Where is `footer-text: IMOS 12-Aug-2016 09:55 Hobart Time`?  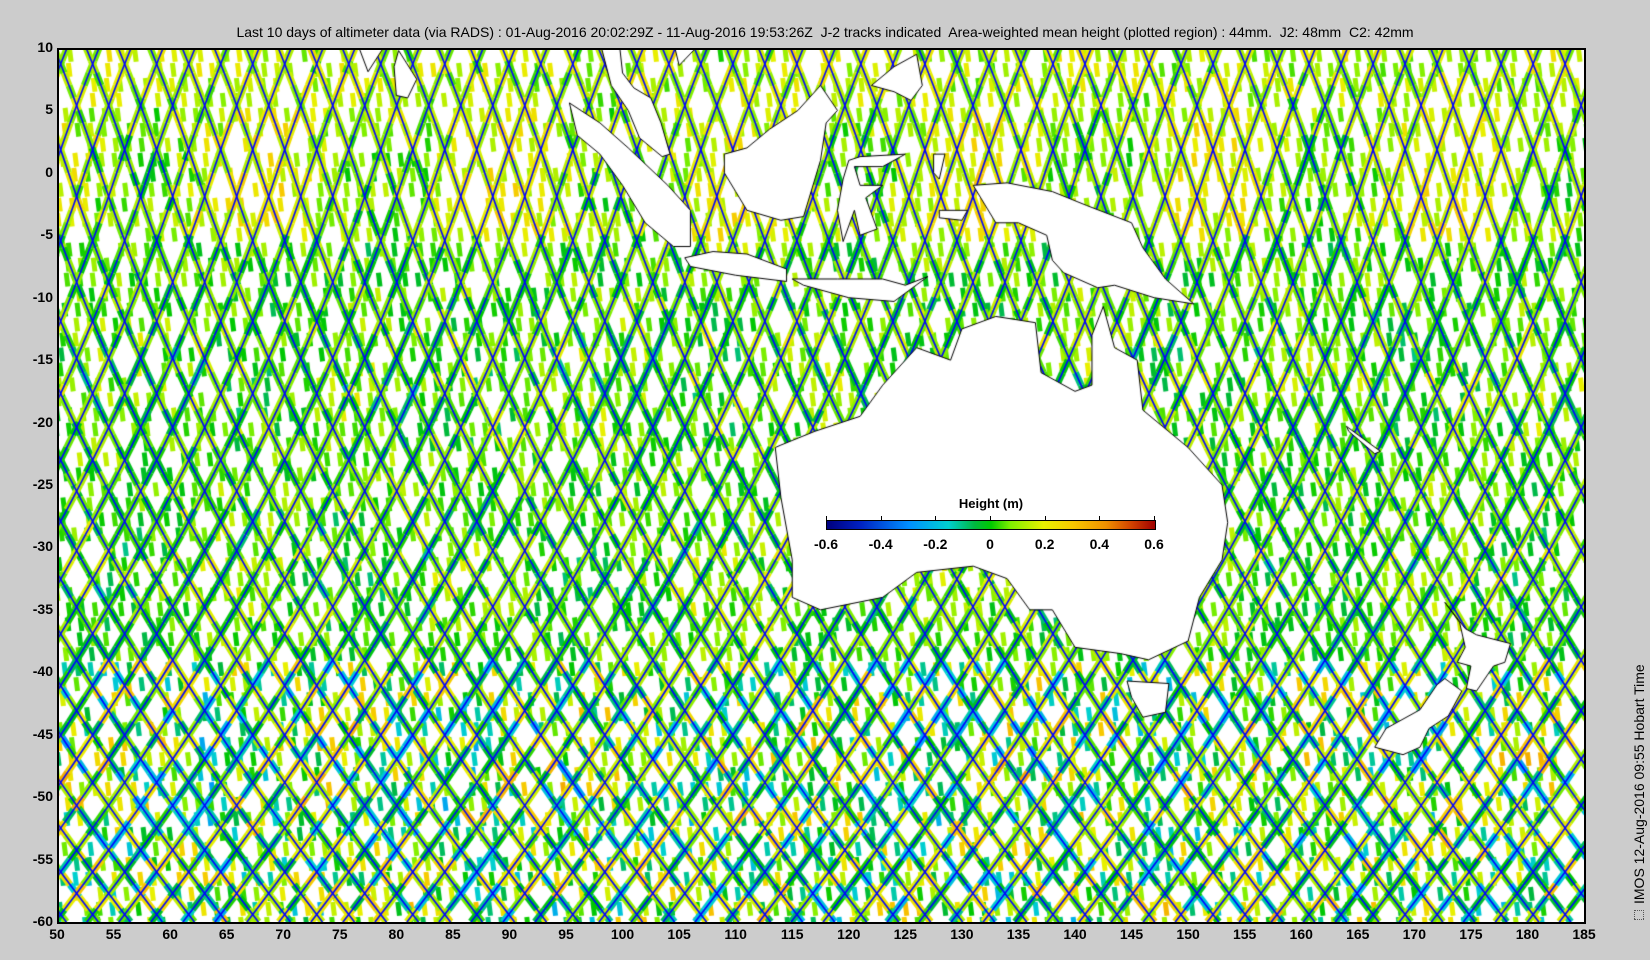 footer-text: IMOS 12-Aug-2016 09:55 Hobart Time is located at coordinates (1639, 784).